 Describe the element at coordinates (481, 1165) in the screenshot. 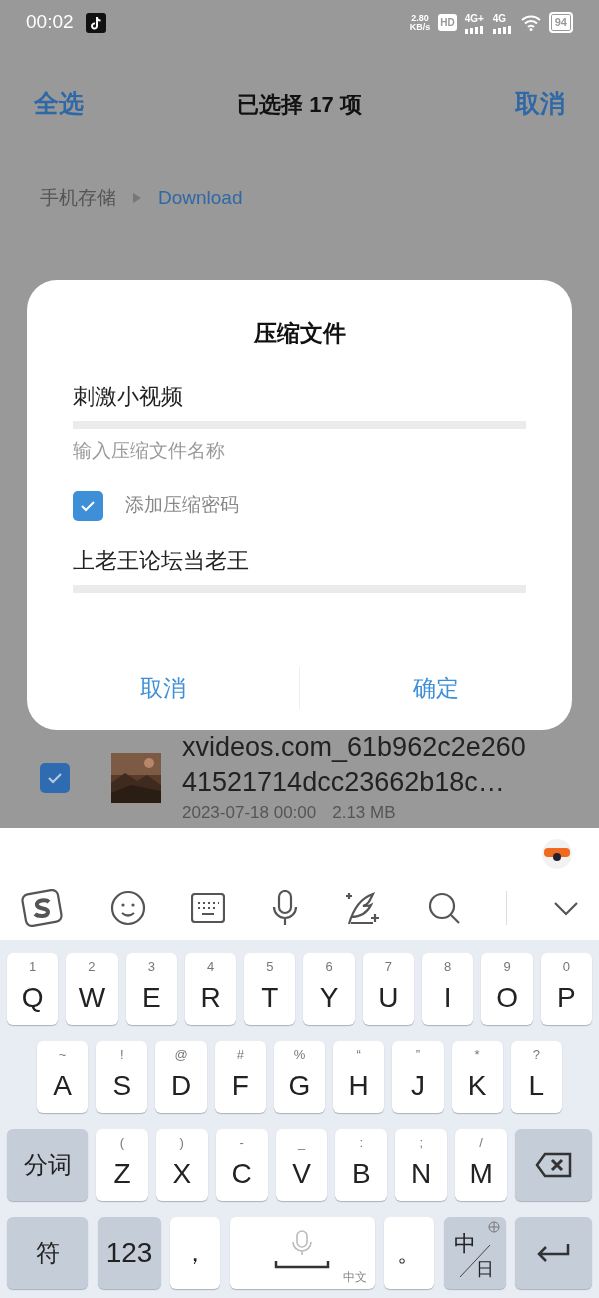

I see `key: / M` at that location.